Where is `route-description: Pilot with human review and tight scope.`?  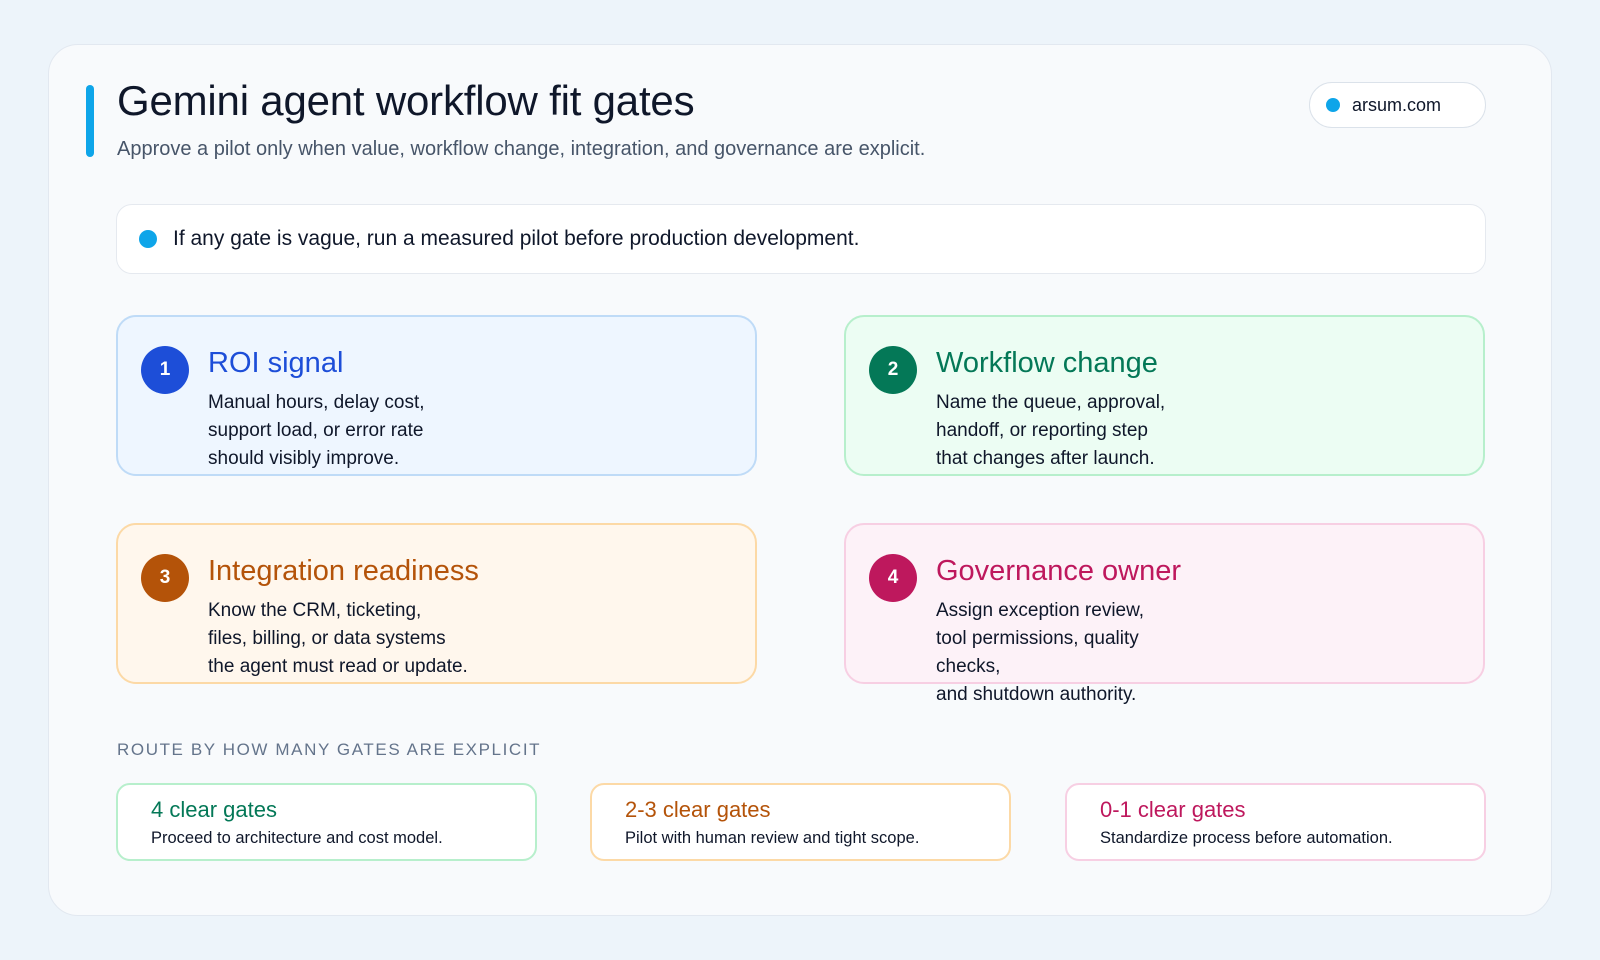 route-description: Pilot with human review and tight scope. is located at coordinates (772, 838).